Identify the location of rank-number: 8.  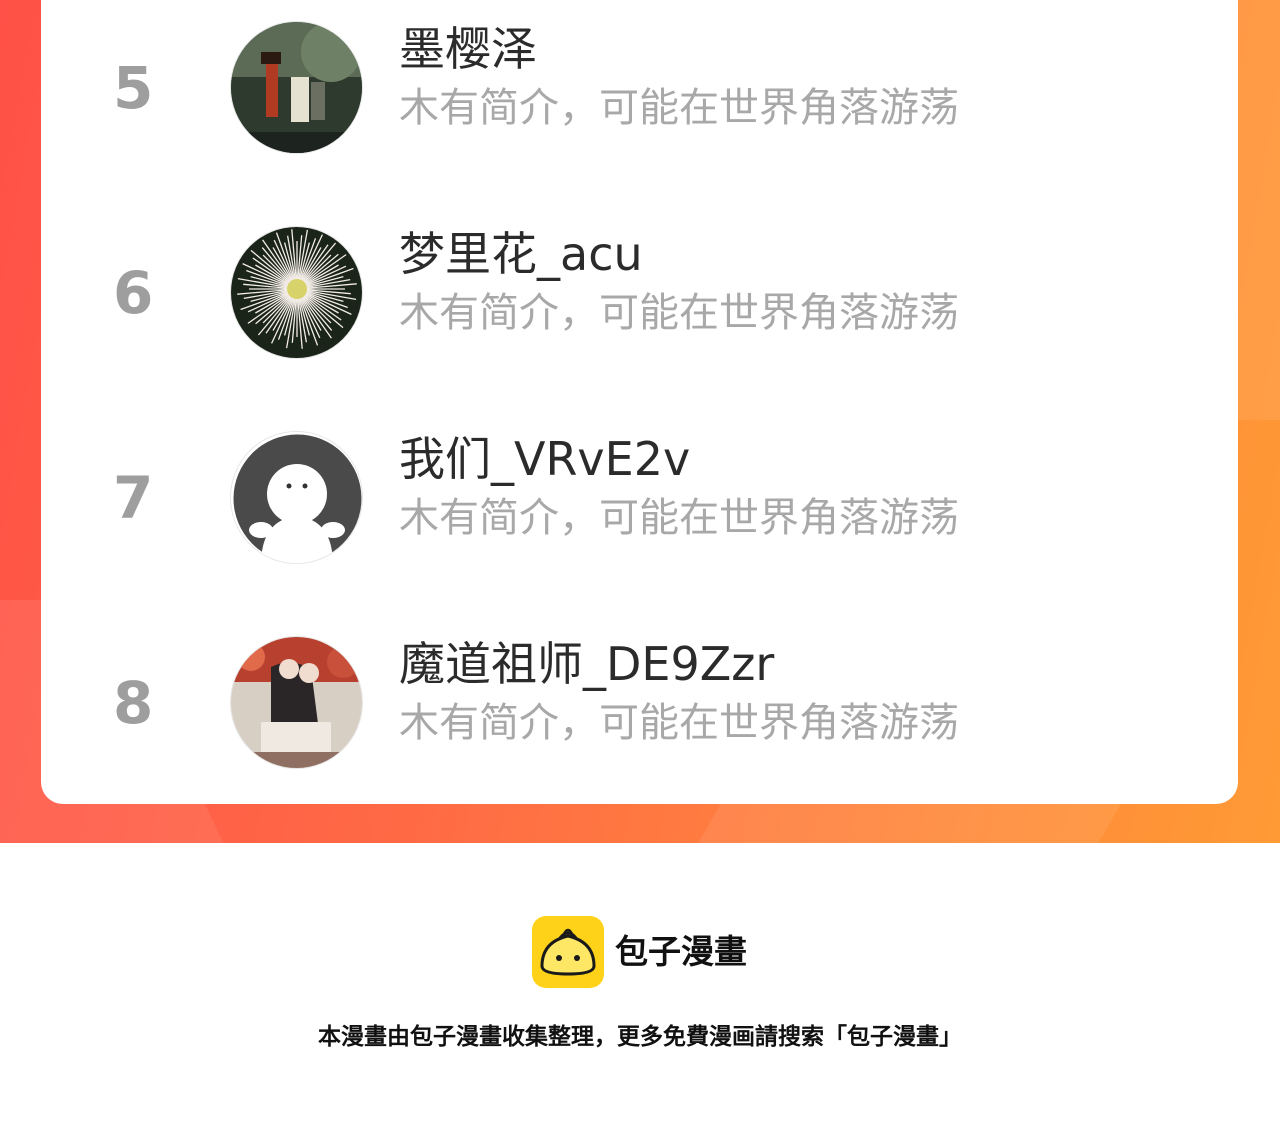
(133, 703).